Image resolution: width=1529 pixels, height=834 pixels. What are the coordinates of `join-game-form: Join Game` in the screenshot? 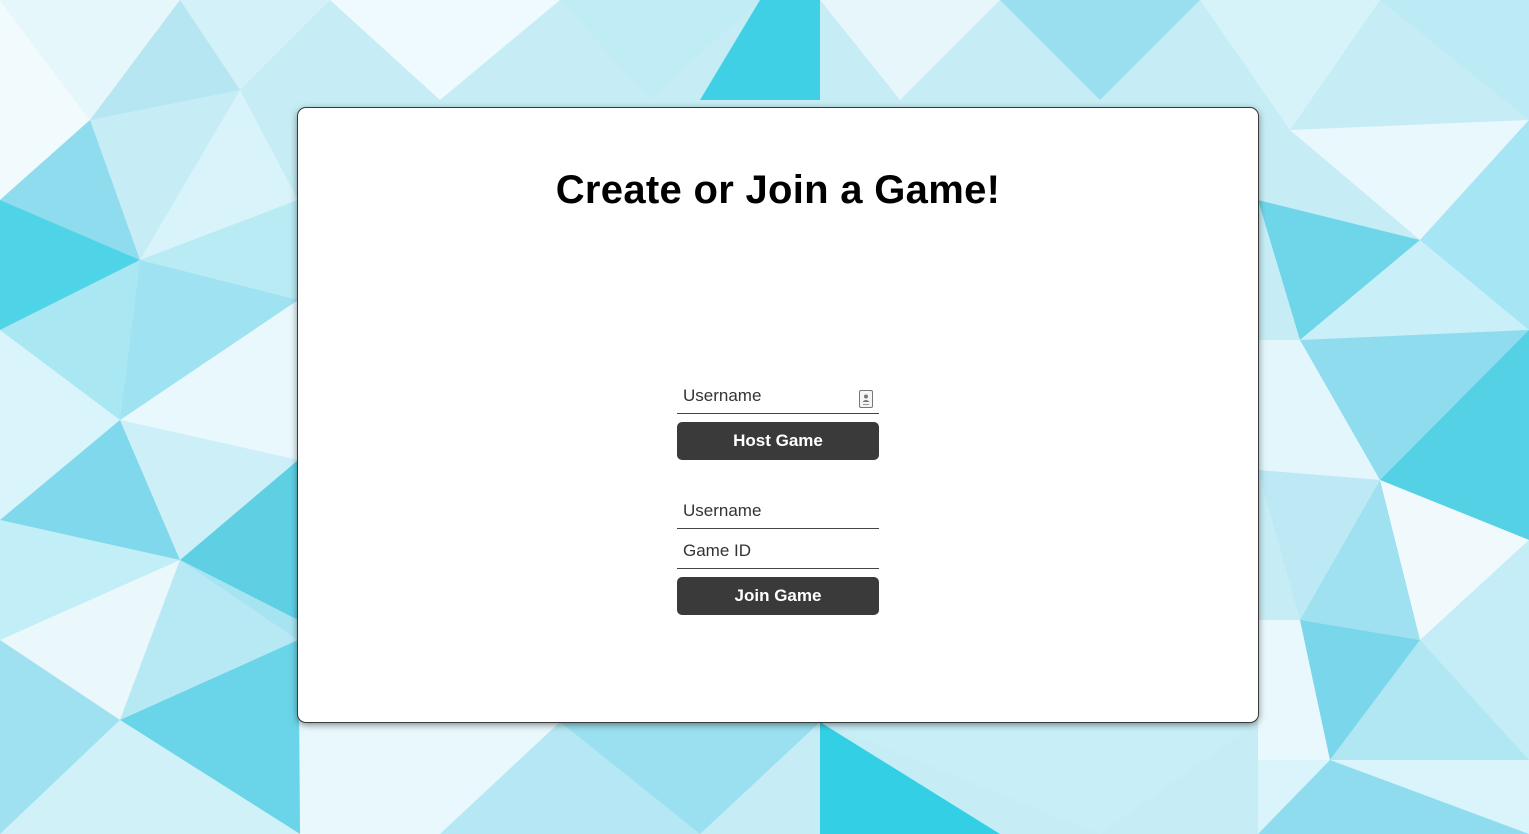 It's located at (778, 556).